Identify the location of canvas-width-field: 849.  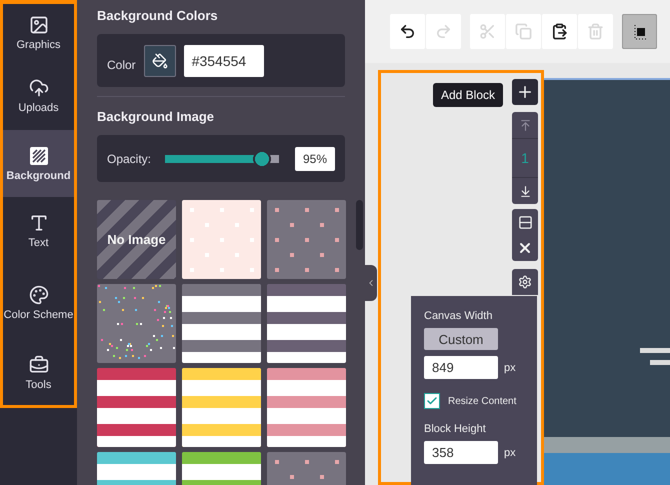
(461, 367).